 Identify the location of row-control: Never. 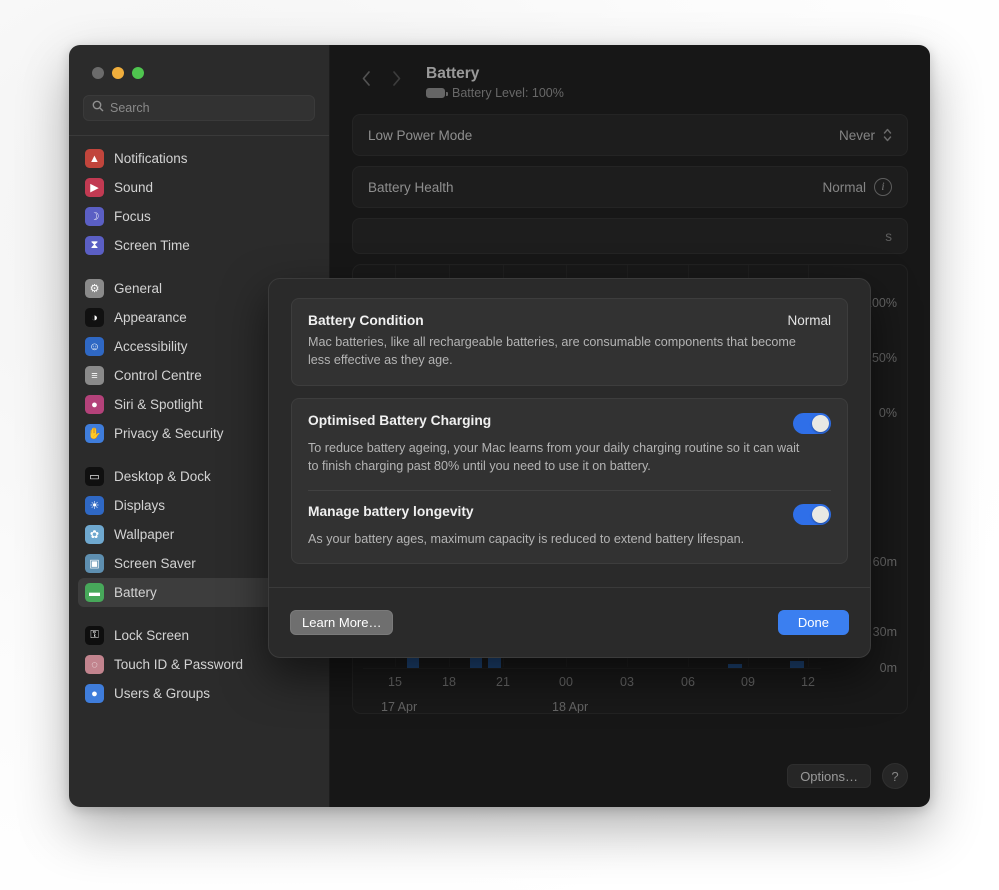
(865, 135).